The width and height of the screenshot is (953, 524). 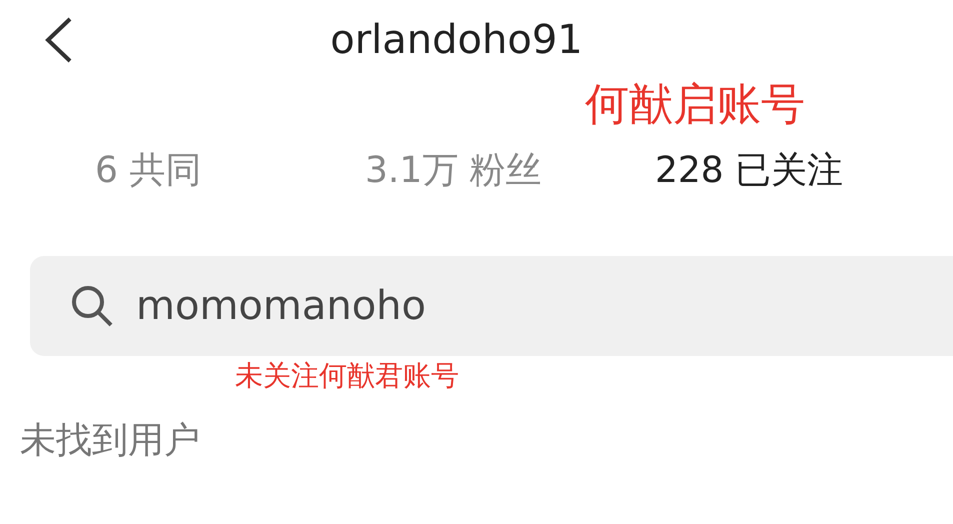 I want to click on stat-text: 6 共同, so click(x=230, y=186).